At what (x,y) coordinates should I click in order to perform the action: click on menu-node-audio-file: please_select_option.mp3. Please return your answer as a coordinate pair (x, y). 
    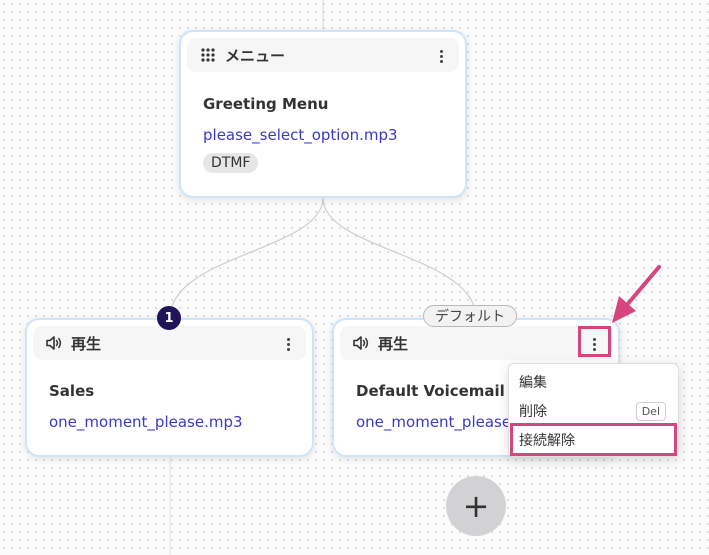
    Looking at the image, I should click on (300, 135).